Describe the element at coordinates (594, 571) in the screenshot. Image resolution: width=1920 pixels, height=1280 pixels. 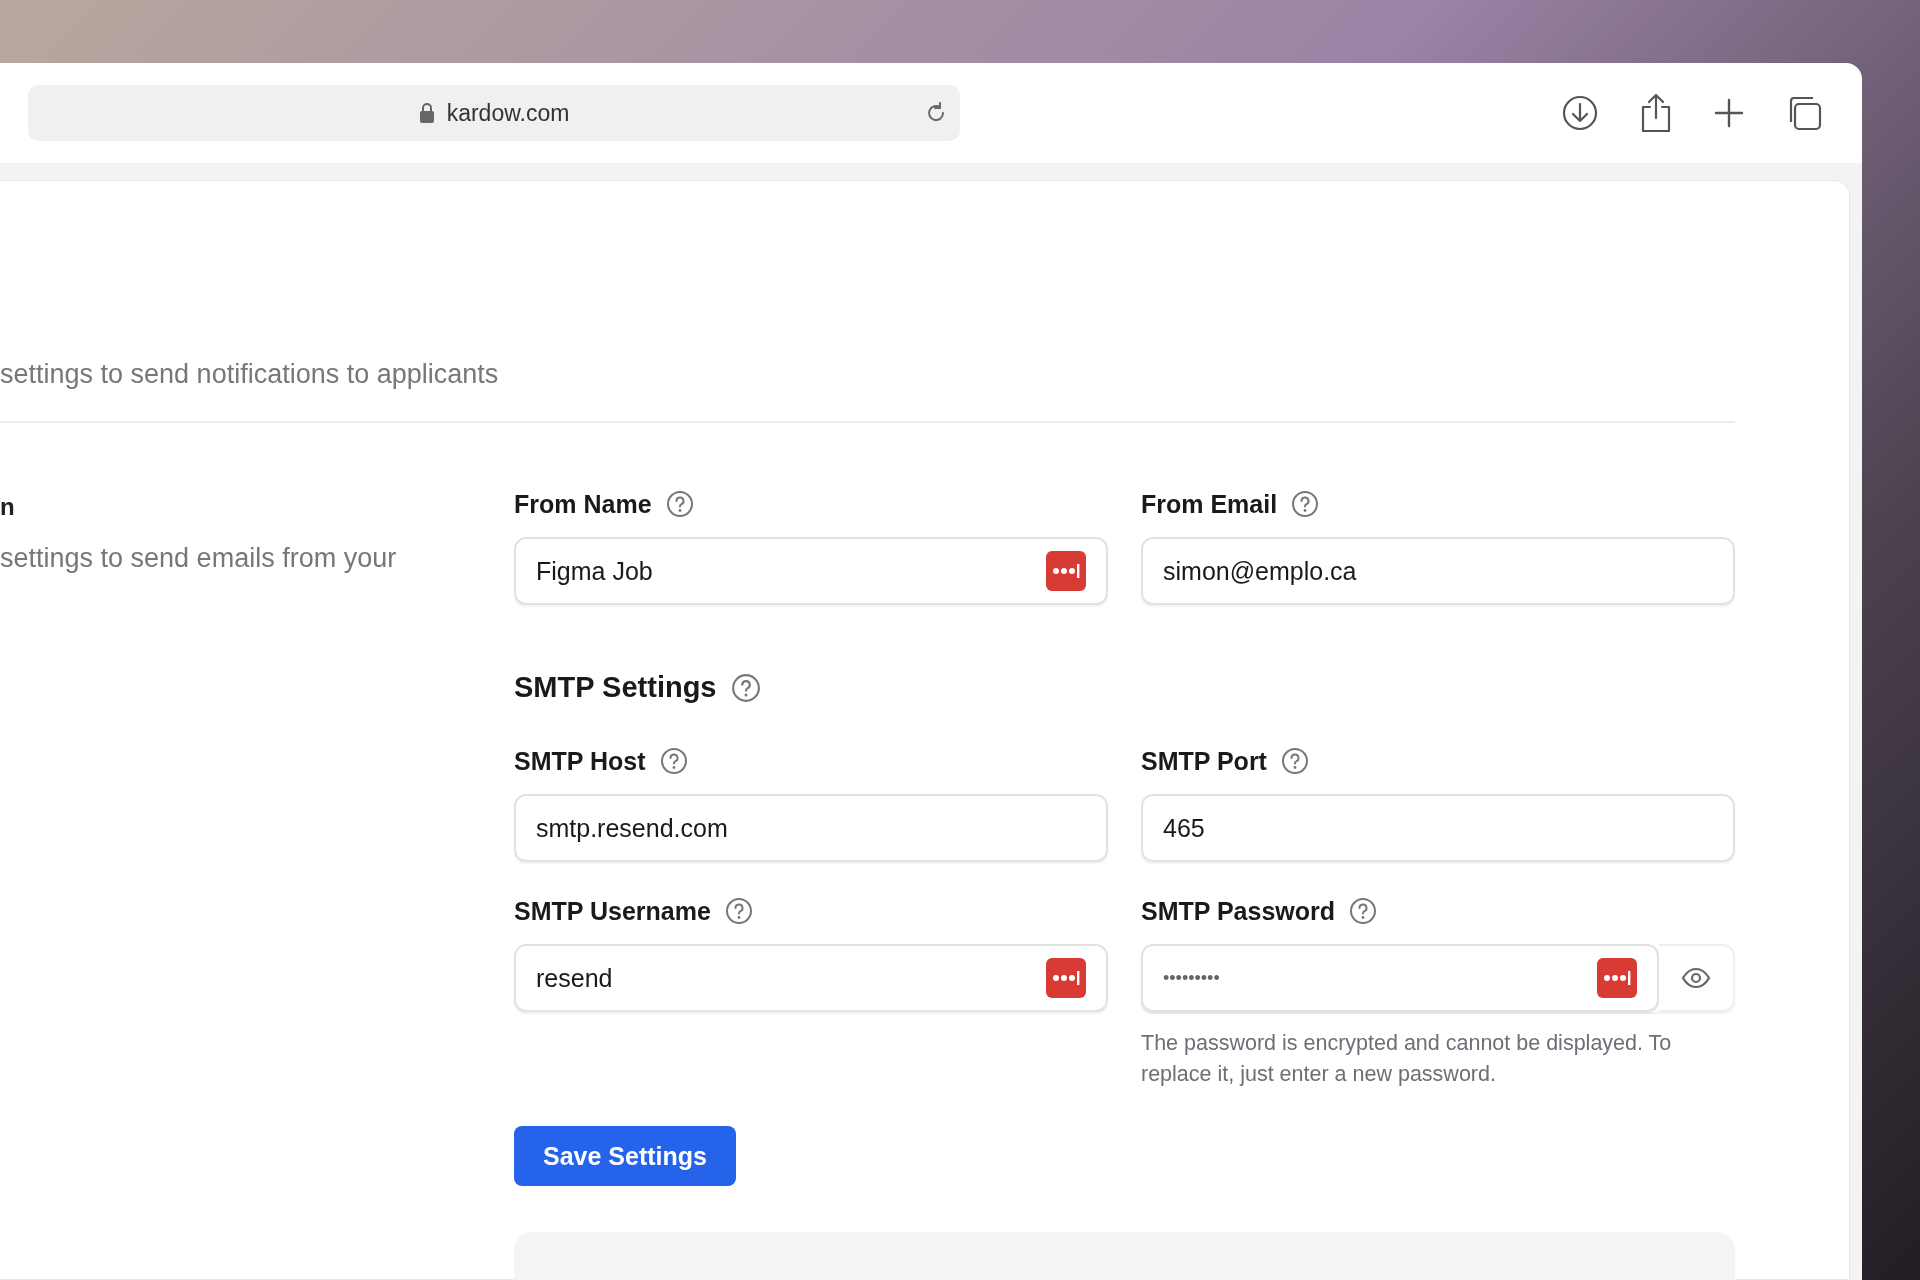
I see `field-value: Figma Job` at that location.